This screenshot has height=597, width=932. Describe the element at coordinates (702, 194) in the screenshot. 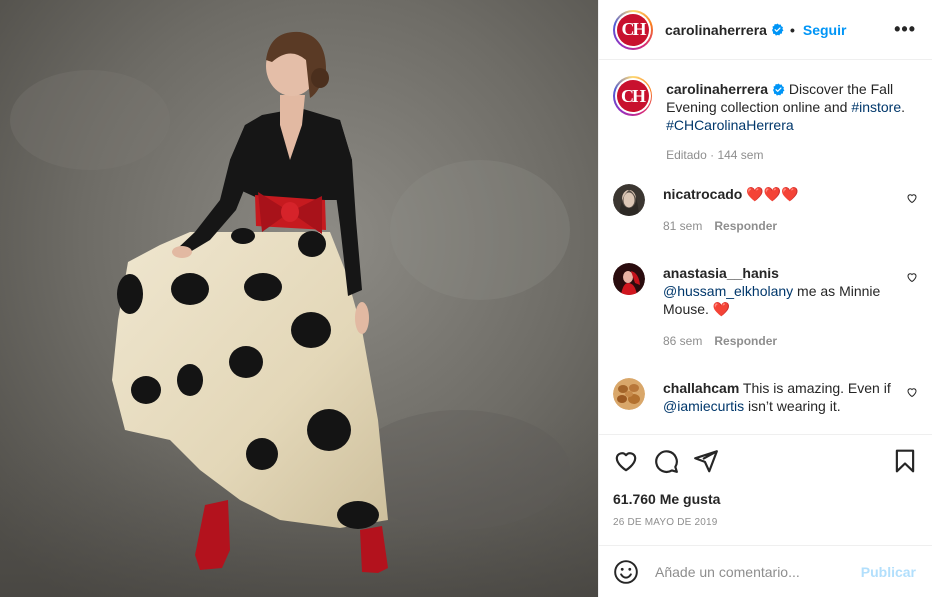

I see `comment-username: nicatrocado` at that location.